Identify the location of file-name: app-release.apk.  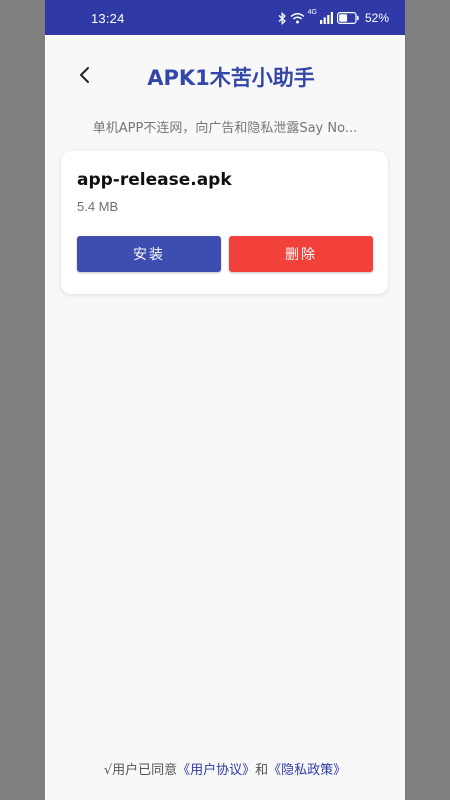
(154, 180).